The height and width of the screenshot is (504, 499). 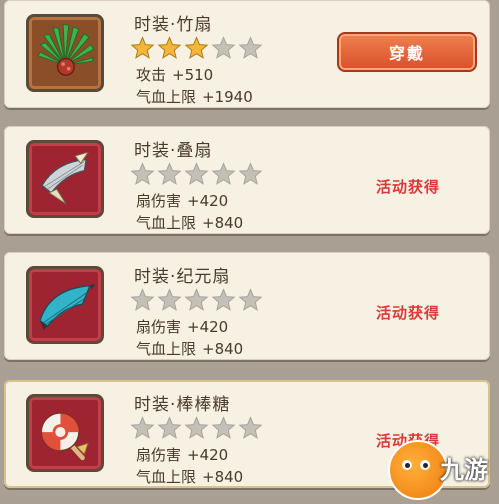 I want to click on watermark-text: 九游, so click(x=464, y=470).